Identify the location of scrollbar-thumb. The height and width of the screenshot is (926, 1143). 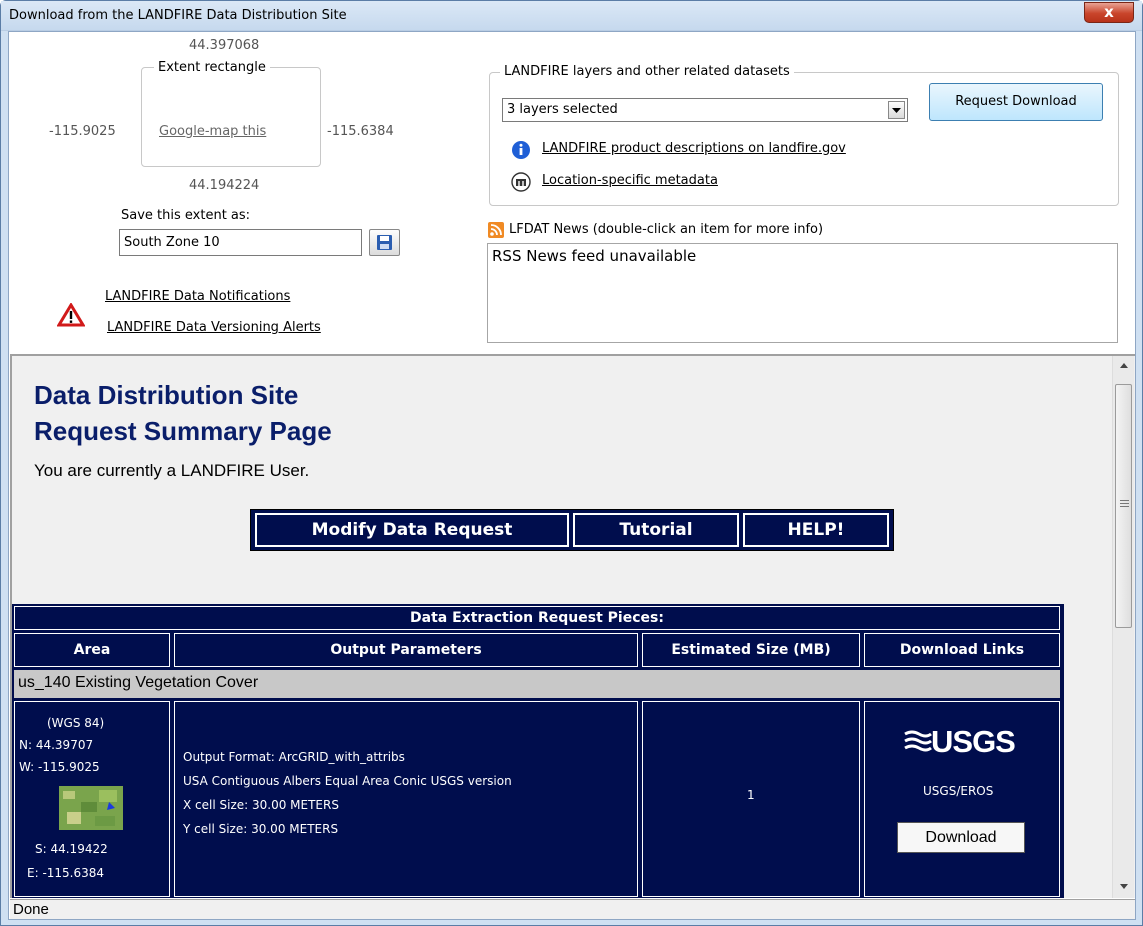
(1123, 506).